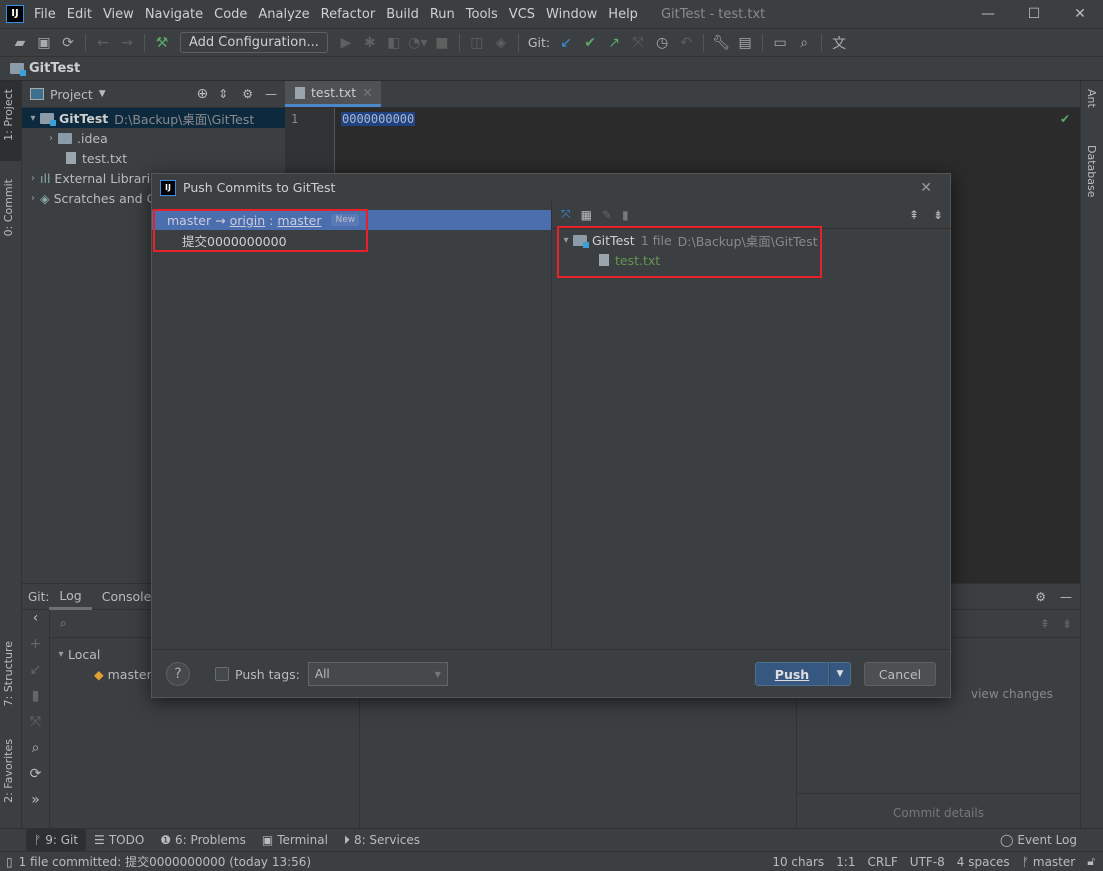 Image resolution: width=1103 pixels, height=871 pixels. I want to click on status-position: 1:1, so click(845, 862).